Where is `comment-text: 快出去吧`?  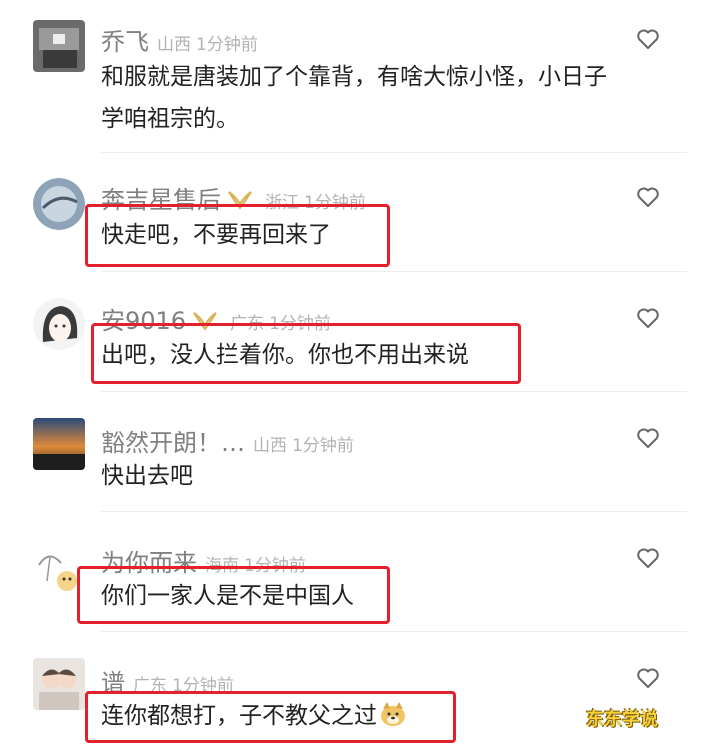 comment-text: 快出去吧 is located at coordinates (147, 476).